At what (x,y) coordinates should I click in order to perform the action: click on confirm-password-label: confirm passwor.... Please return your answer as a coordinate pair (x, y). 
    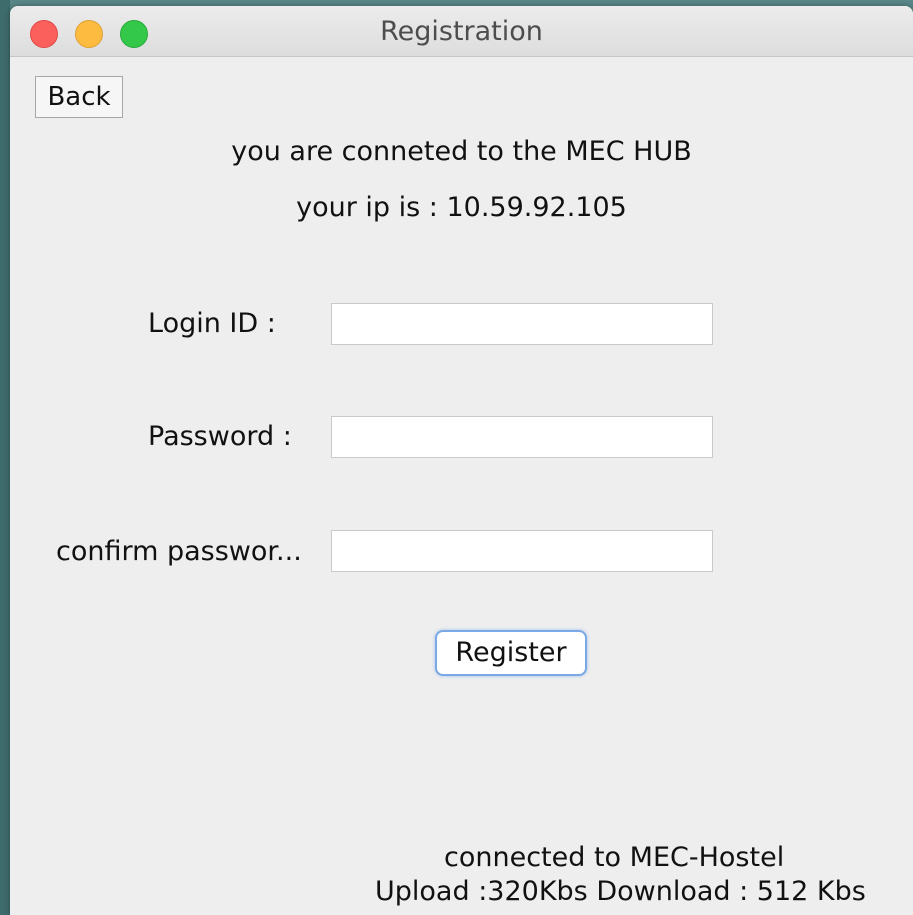
    Looking at the image, I should click on (179, 551).